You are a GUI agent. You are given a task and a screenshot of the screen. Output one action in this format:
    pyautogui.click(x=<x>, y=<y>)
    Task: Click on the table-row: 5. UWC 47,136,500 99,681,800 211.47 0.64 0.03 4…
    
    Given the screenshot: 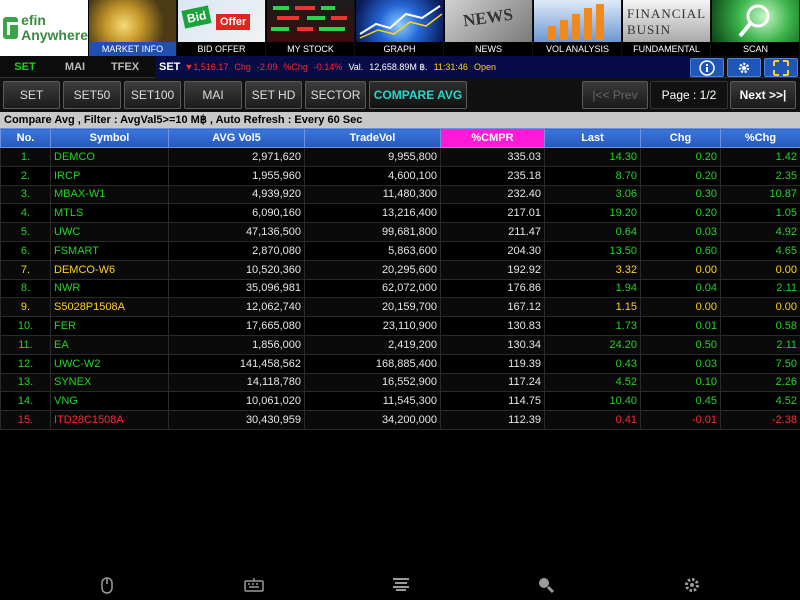 What is the action you would take?
    pyautogui.click(x=400, y=232)
    